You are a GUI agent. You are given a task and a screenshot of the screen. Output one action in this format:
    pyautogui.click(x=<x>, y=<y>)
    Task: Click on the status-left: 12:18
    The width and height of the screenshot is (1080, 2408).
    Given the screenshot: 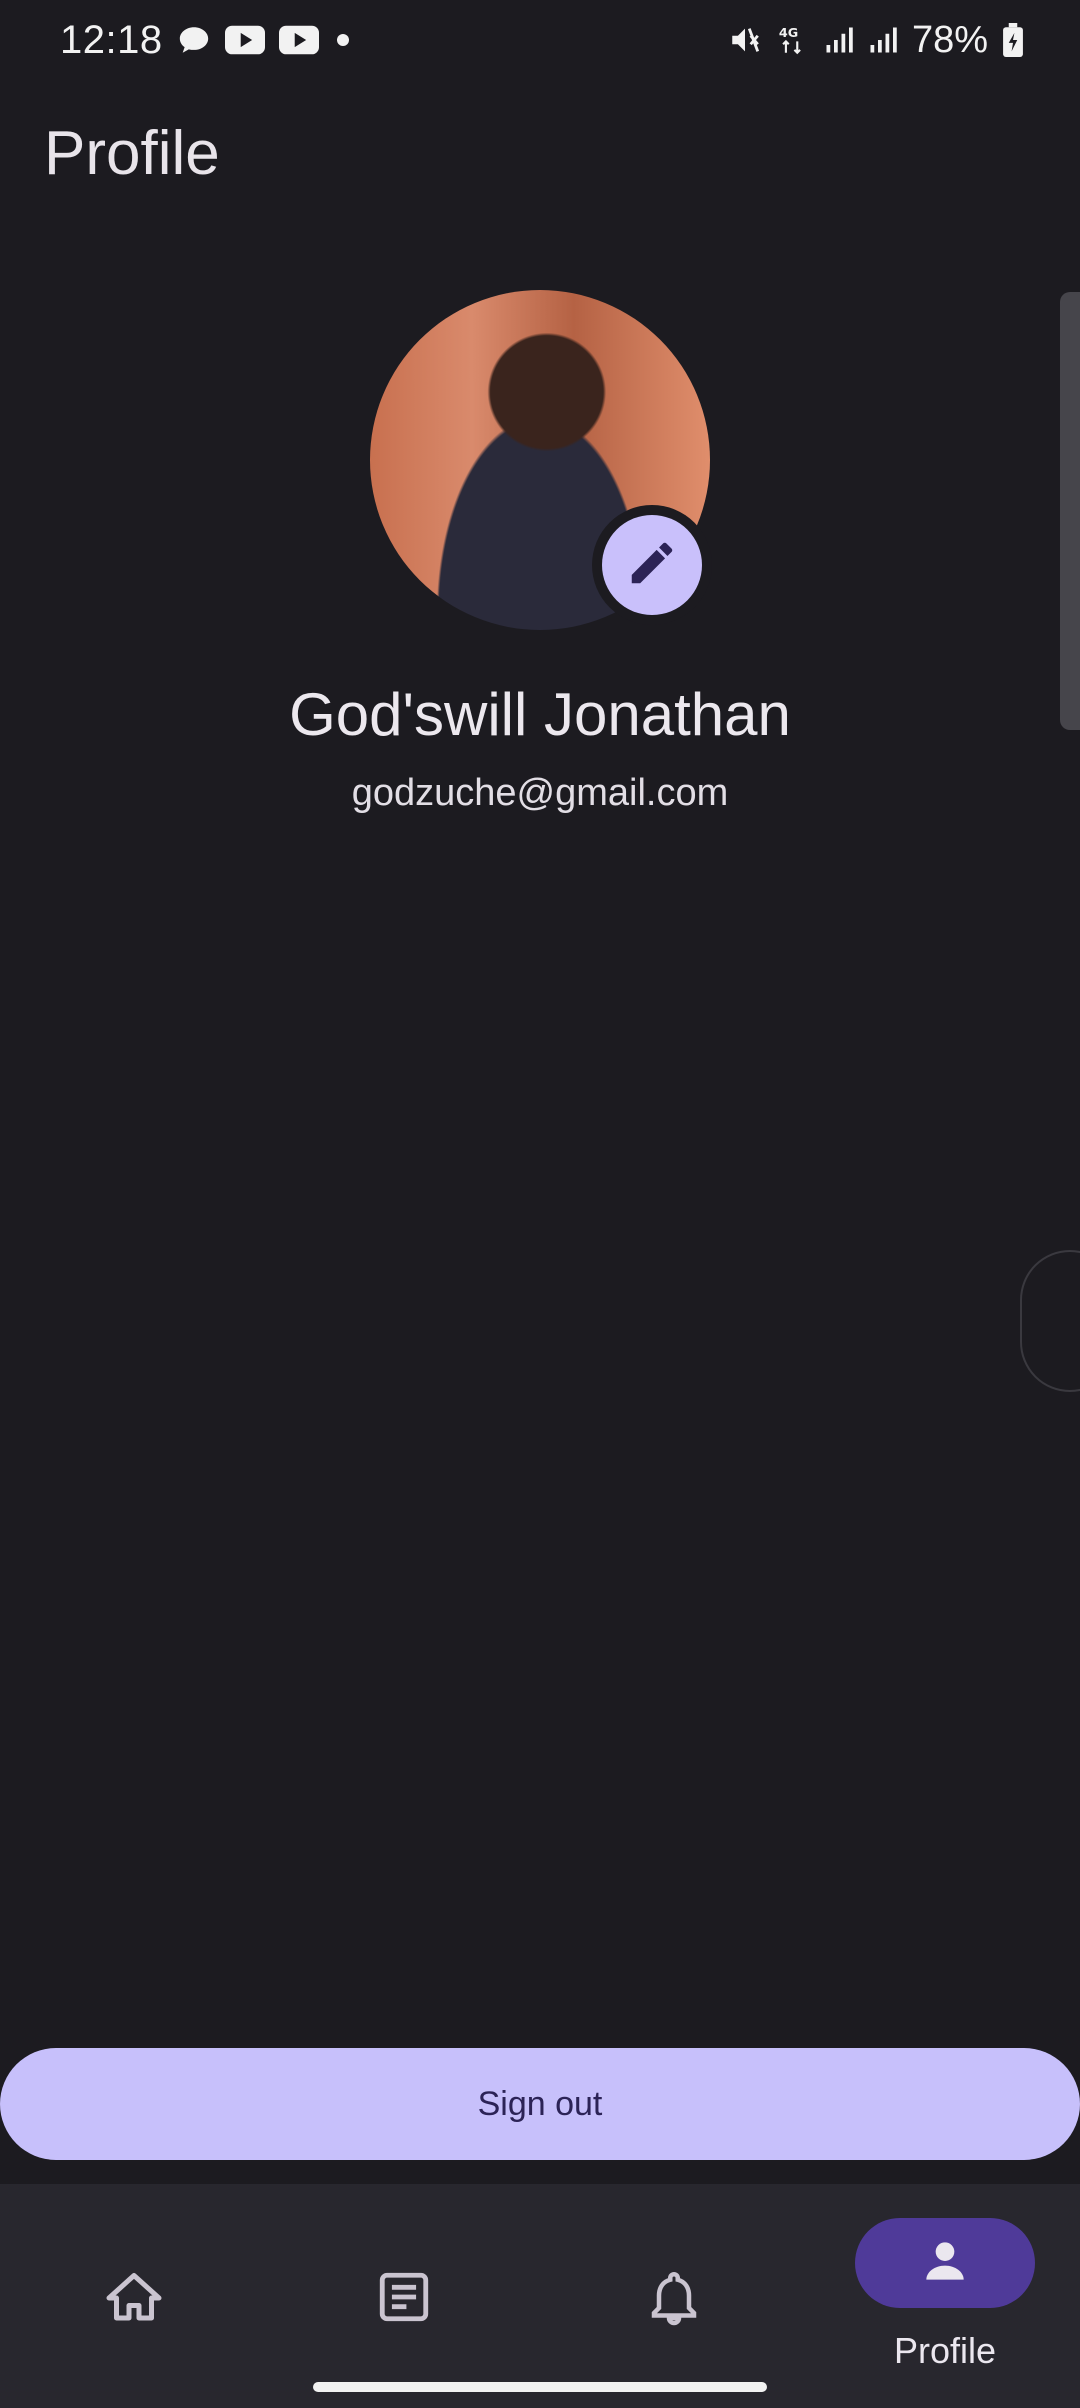 What is the action you would take?
    pyautogui.click(x=206, y=40)
    